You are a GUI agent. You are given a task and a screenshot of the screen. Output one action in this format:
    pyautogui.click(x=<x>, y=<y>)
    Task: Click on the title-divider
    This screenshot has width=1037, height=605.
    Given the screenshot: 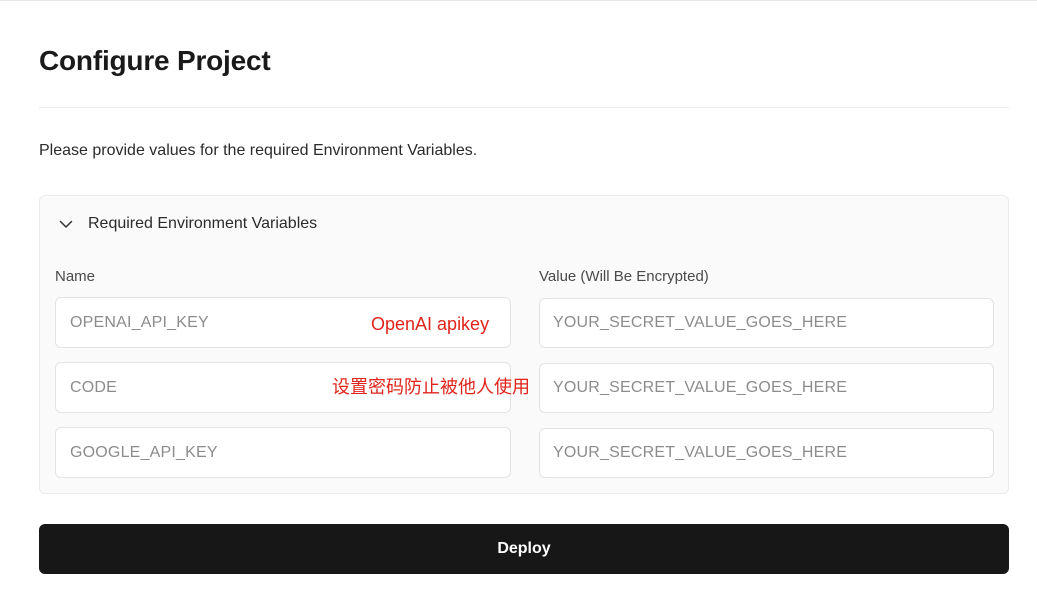 What is the action you would take?
    pyautogui.click(x=524, y=107)
    